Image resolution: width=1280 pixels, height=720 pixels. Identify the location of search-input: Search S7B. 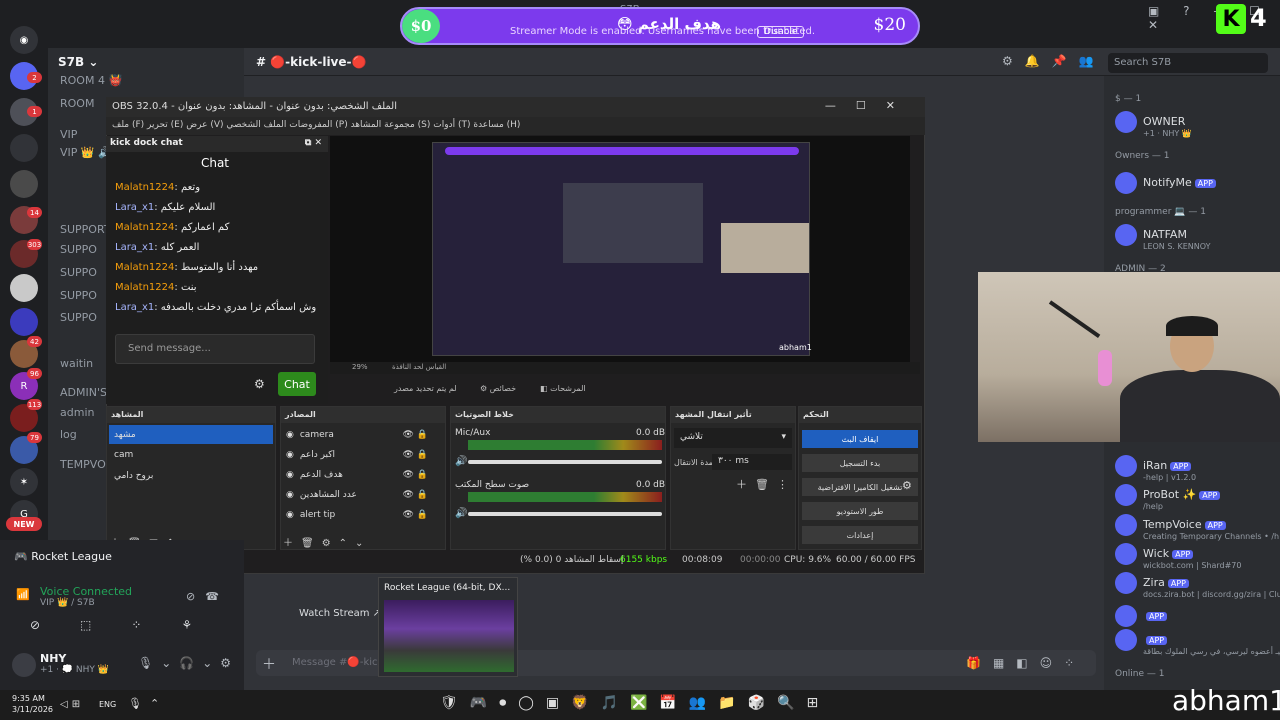
(1188, 63).